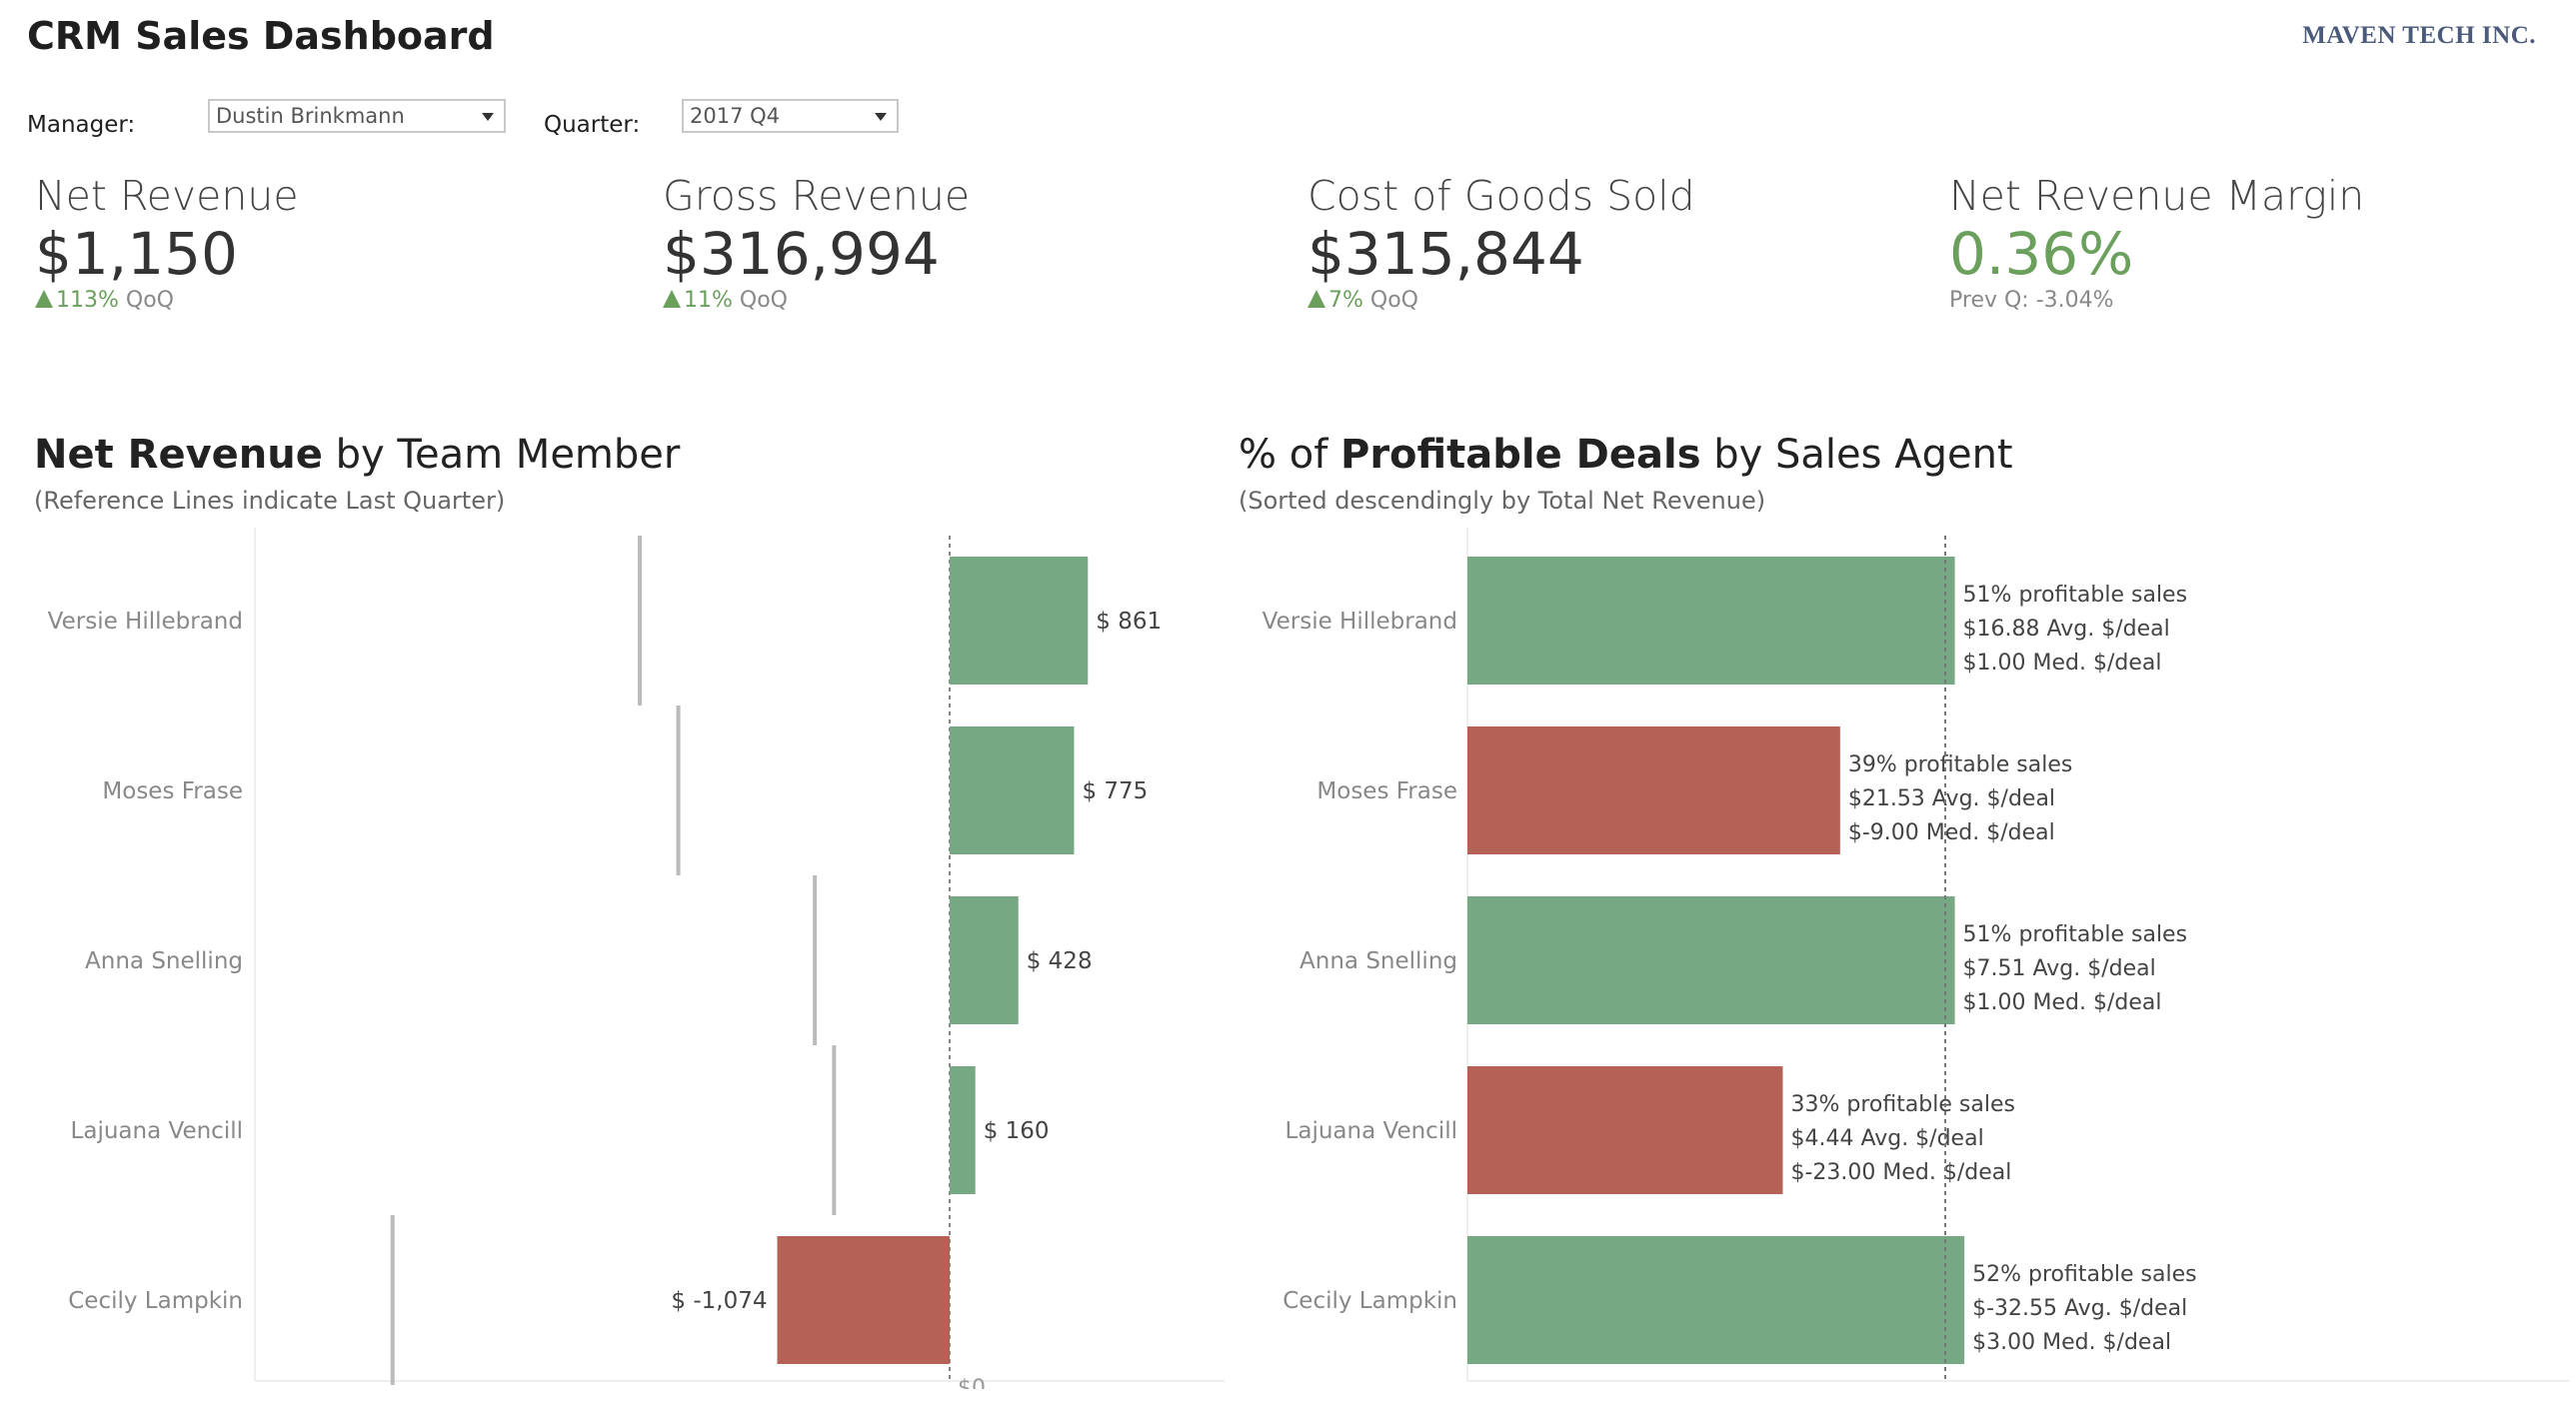  I want to click on dashboard-title: CRM Sales Dashboard, so click(261, 36).